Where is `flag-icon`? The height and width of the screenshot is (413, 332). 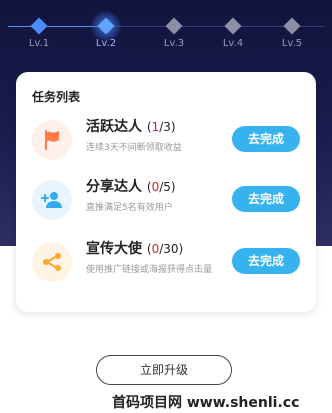
flag-icon is located at coordinates (52, 140).